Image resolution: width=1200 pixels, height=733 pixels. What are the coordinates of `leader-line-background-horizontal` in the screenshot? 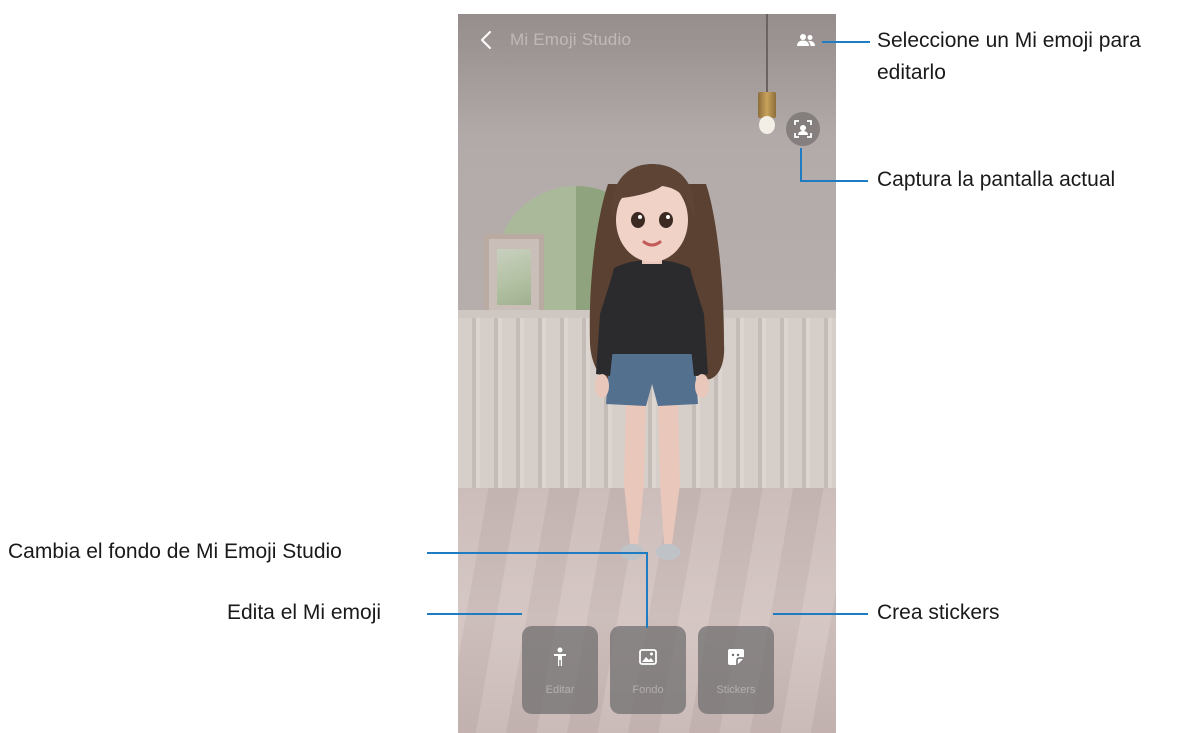 It's located at (537, 553).